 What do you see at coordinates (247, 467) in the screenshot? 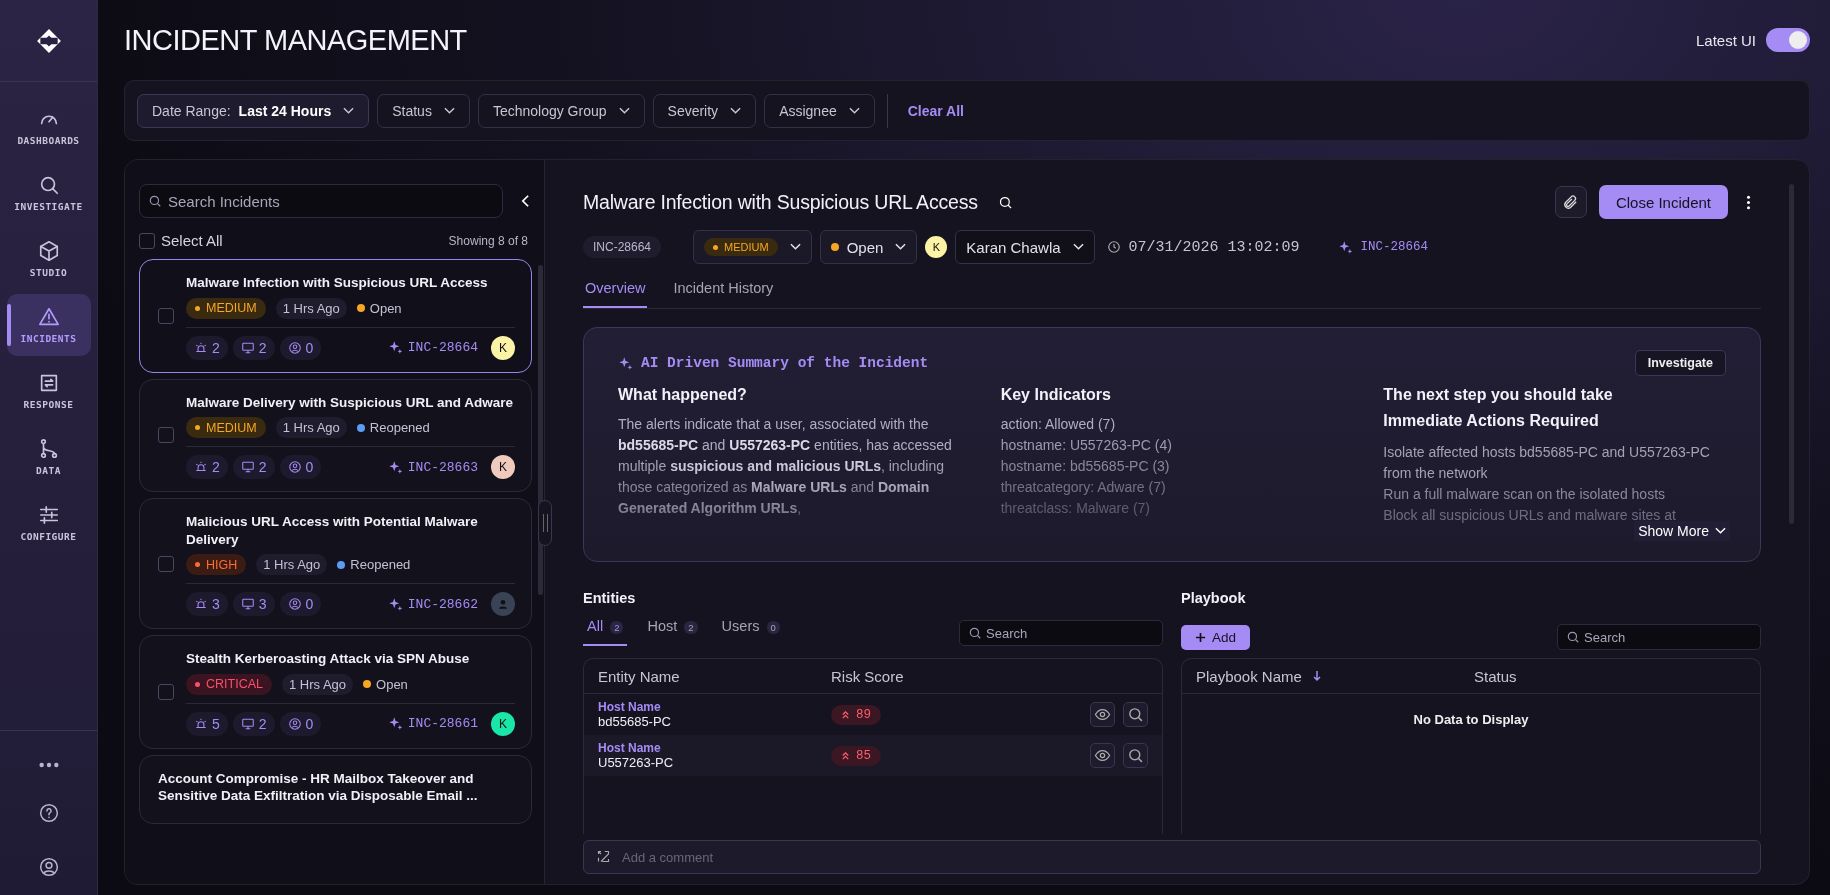
I see `monitor-icon` at bounding box center [247, 467].